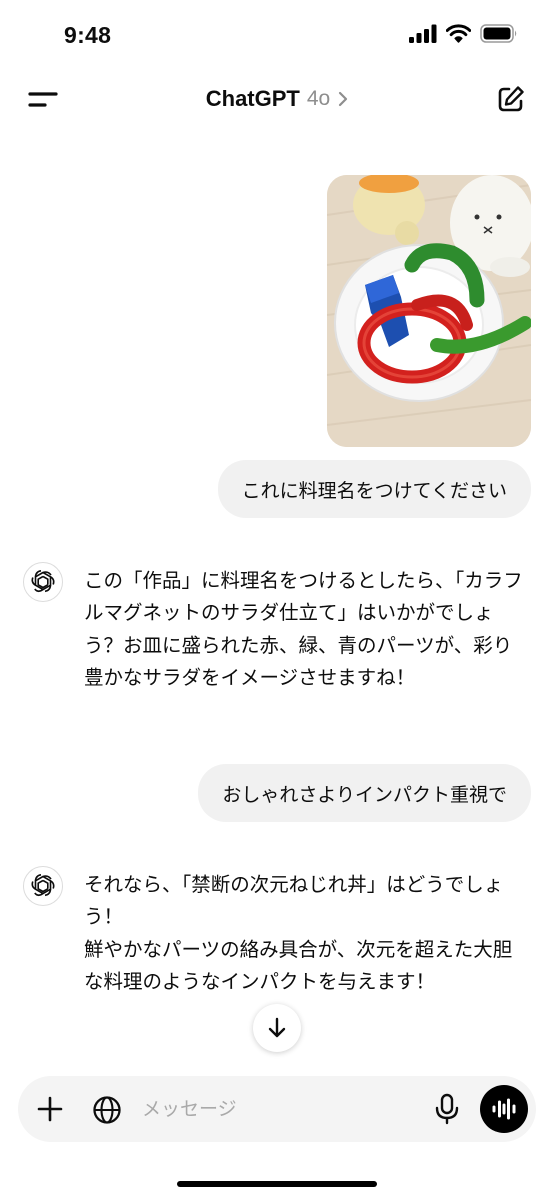 The height and width of the screenshot is (1200, 554). I want to click on microphone-icon, so click(447, 1109).